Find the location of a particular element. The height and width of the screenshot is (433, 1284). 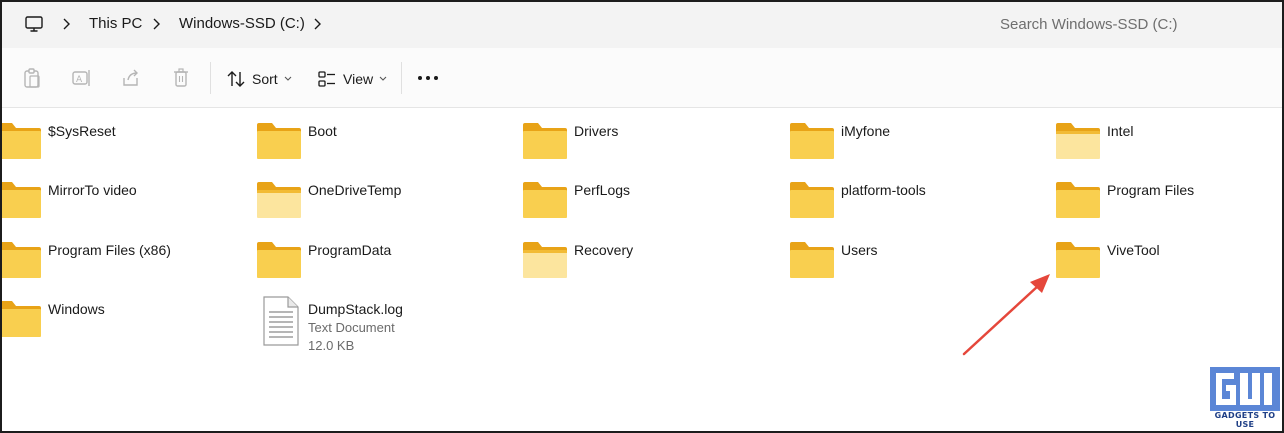

item-name: MirrorTo video is located at coordinates (92, 190).